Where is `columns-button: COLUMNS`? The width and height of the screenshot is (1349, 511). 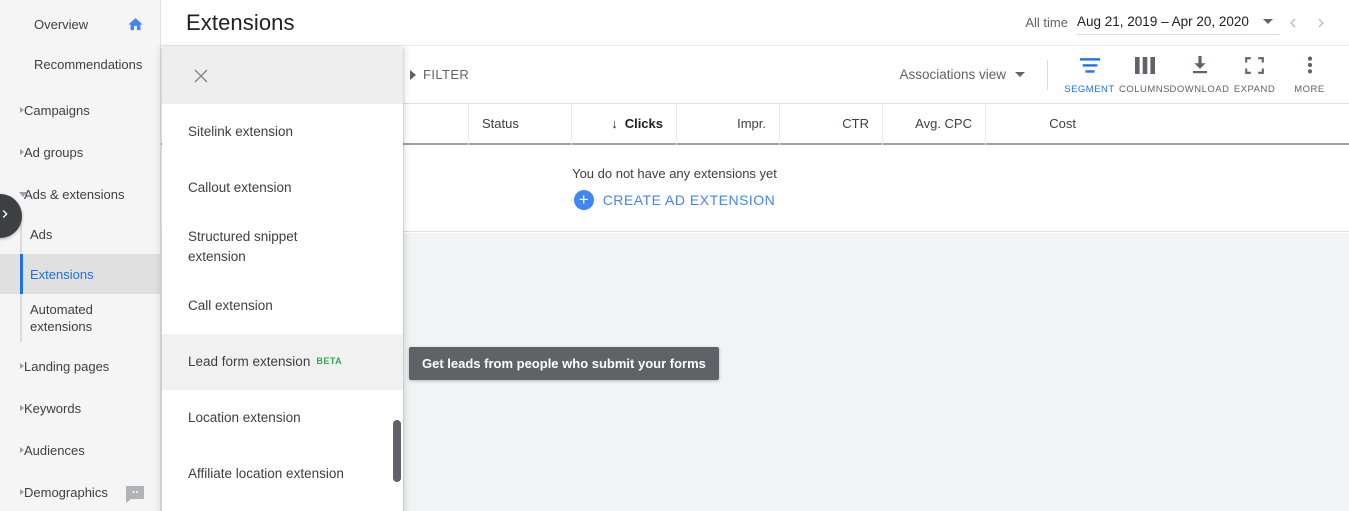
columns-button: COLUMNS is located at coordinates (1144, 75).